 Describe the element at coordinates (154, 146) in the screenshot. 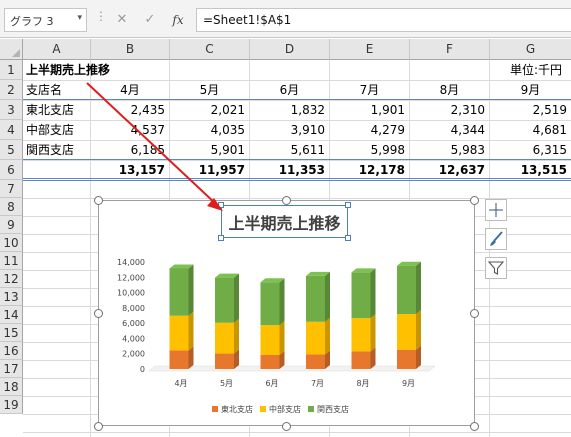

I see `annotation-arrow` at that location.